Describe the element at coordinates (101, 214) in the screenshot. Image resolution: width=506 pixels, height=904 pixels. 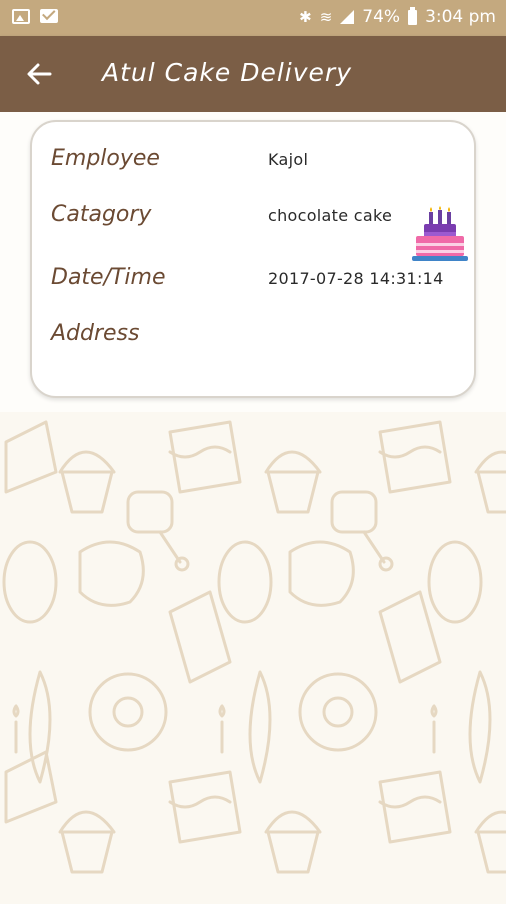
I see `category-label: Catagory` at that location.